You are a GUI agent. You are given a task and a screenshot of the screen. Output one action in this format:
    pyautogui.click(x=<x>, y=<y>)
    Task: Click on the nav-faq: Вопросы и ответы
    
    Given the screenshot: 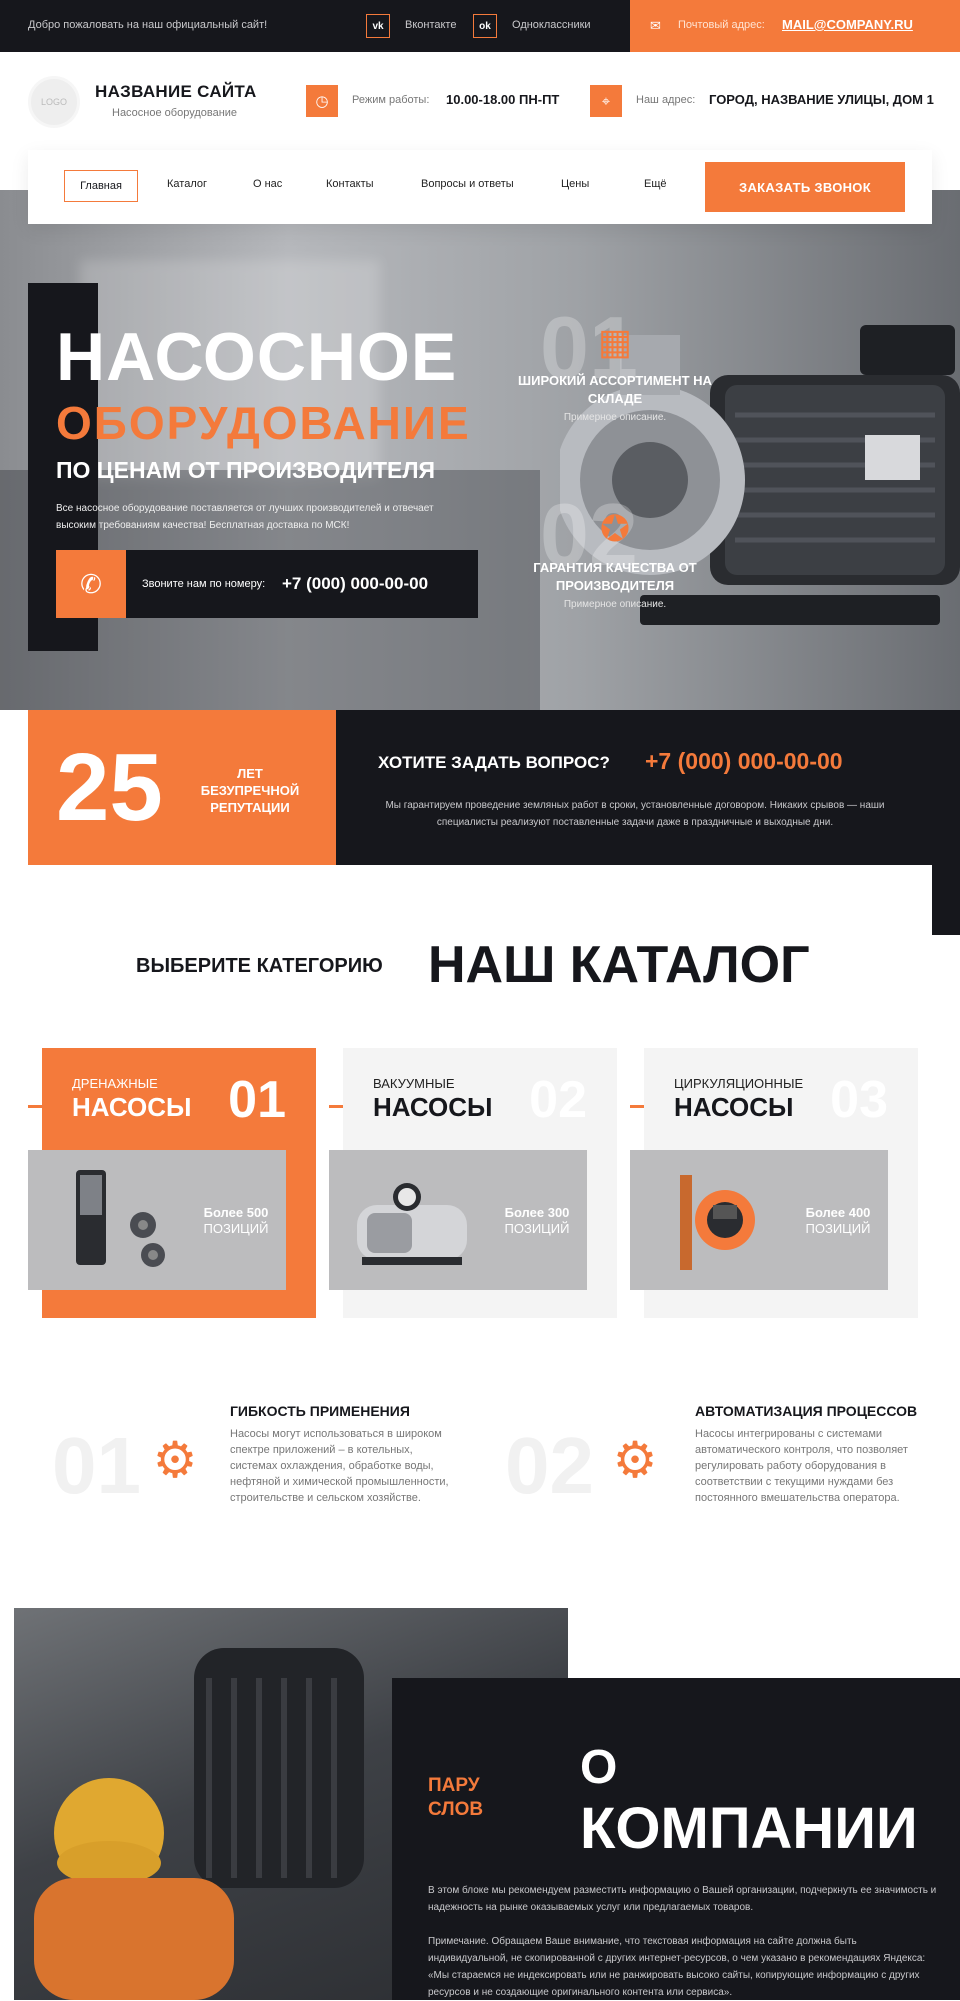 What is the action you would take?
    pyautogui.click(x=467, y=184)
    